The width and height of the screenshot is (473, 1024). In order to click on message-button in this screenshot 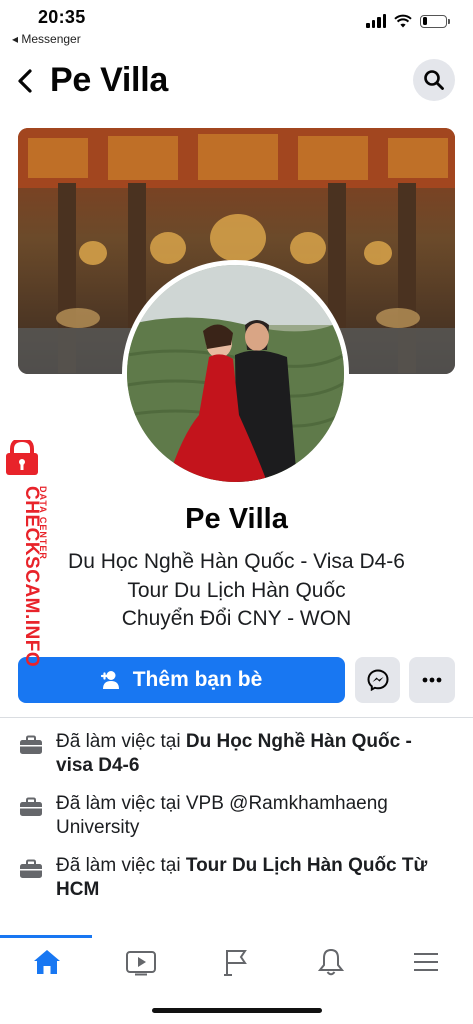, I will do `click(377, 680)`.